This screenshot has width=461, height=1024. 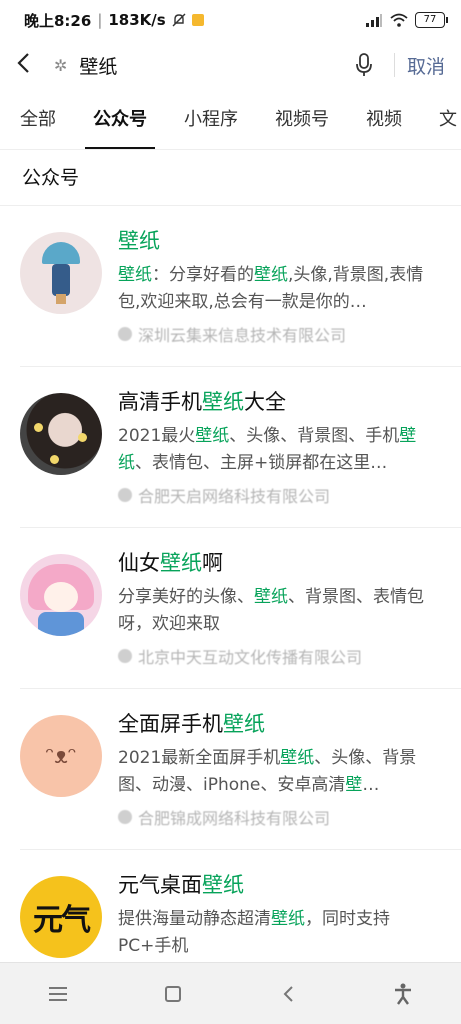 I want to click on home-icon, so click(x=172, y=993).